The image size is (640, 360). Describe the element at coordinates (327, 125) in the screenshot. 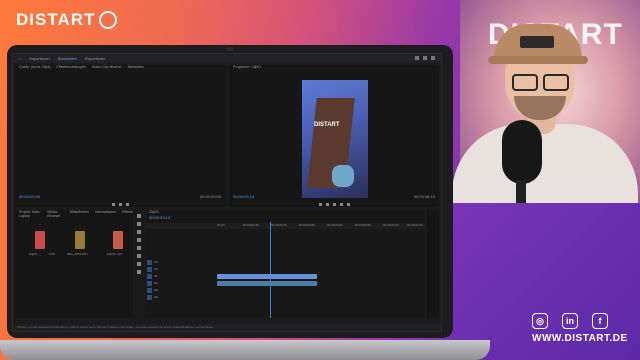

I see `video-sign-text: DISTART` at that location.